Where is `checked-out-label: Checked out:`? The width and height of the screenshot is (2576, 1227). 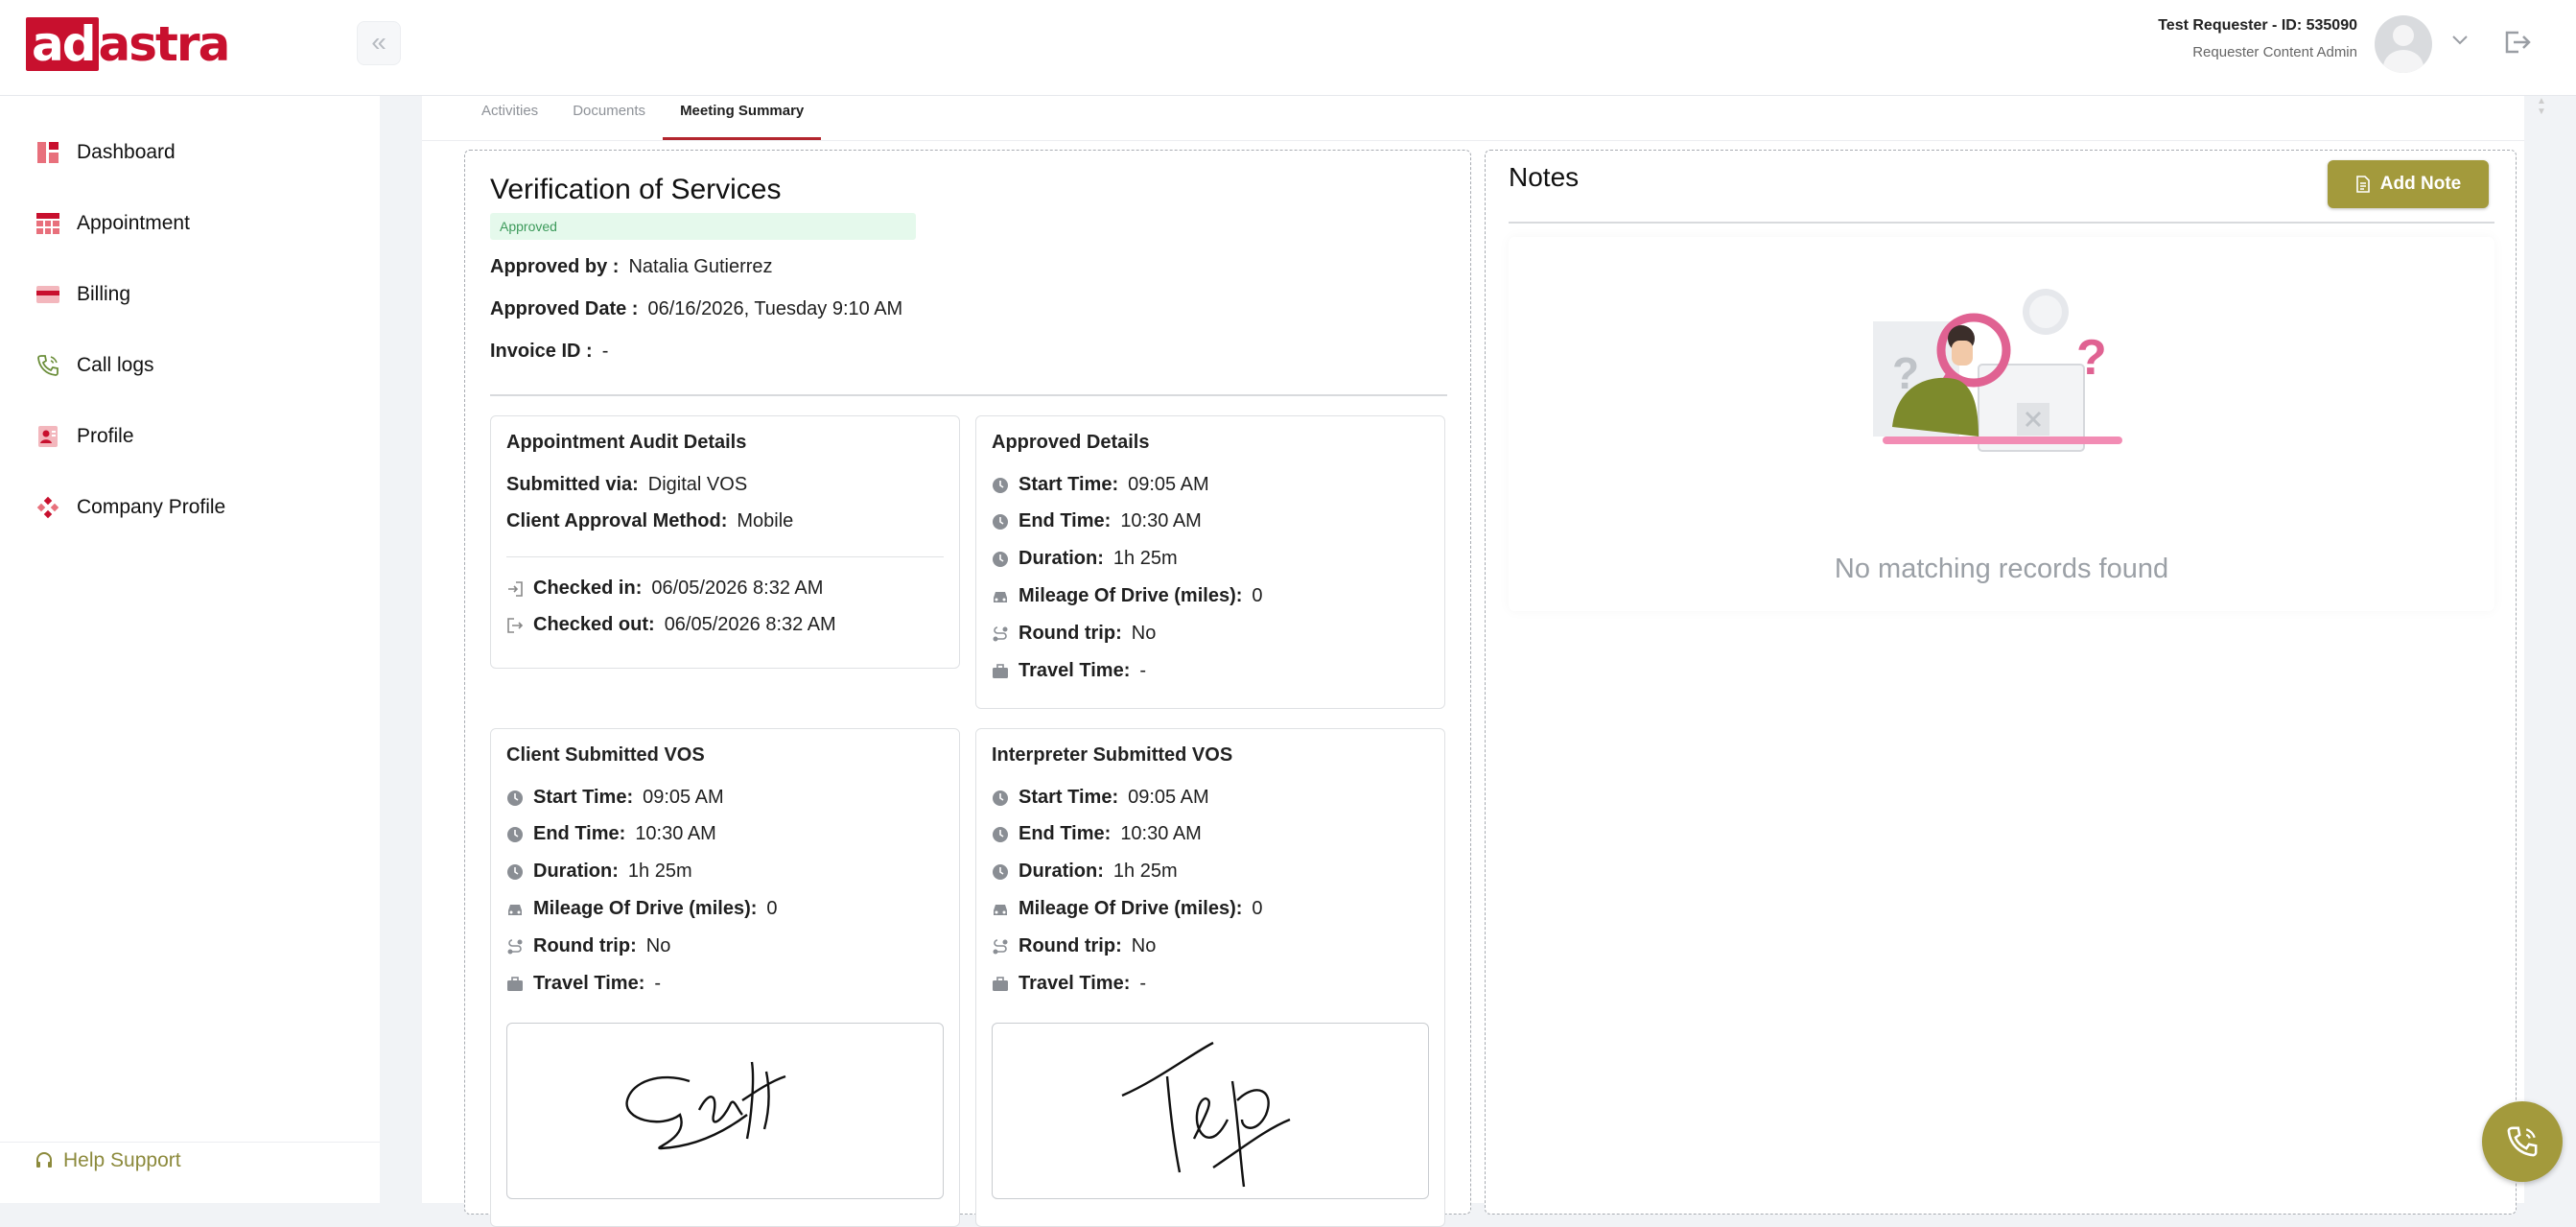 checked-out-label: Checked out: is located at coordinates (594, 624).